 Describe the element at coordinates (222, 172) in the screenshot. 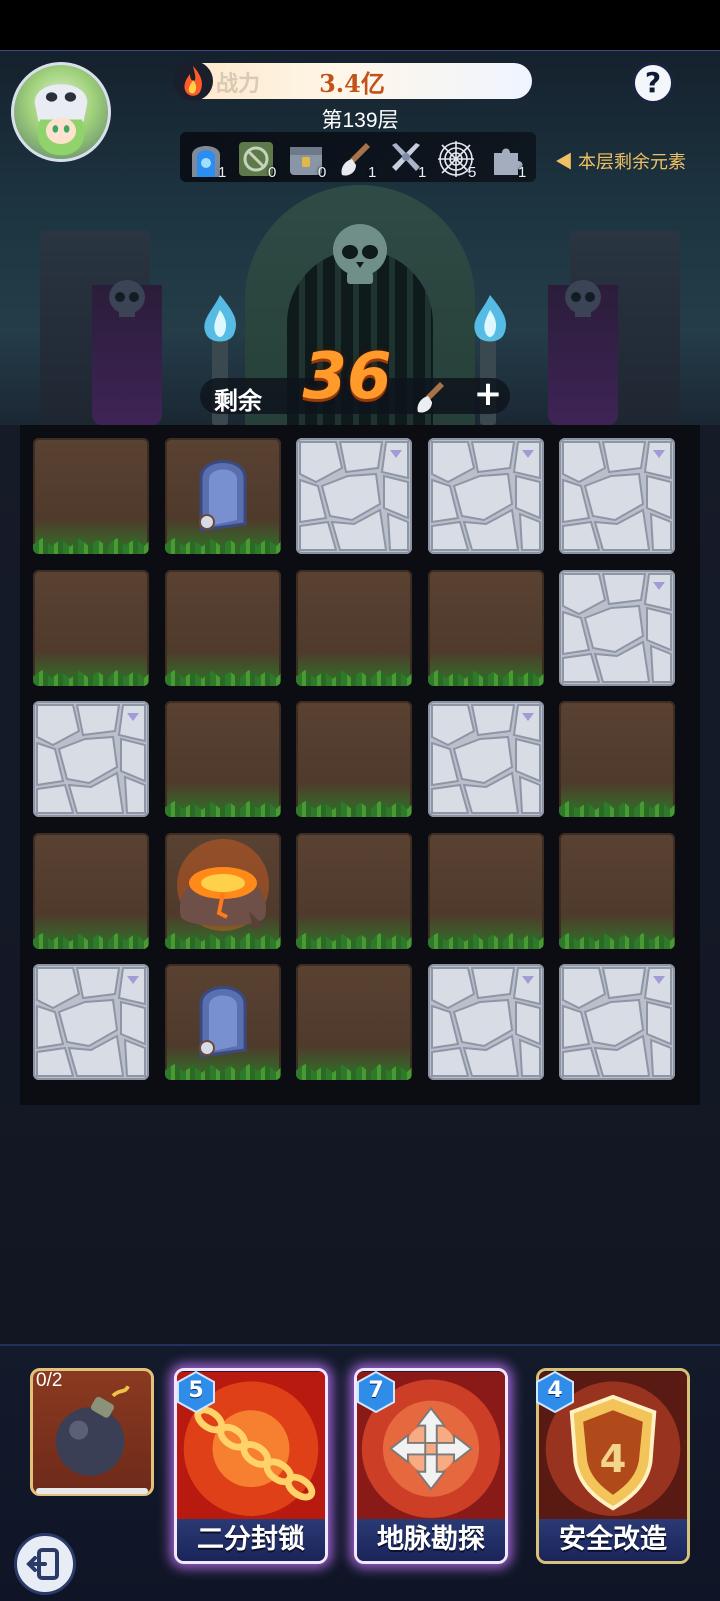

I see `portal-count: 1` at that location.